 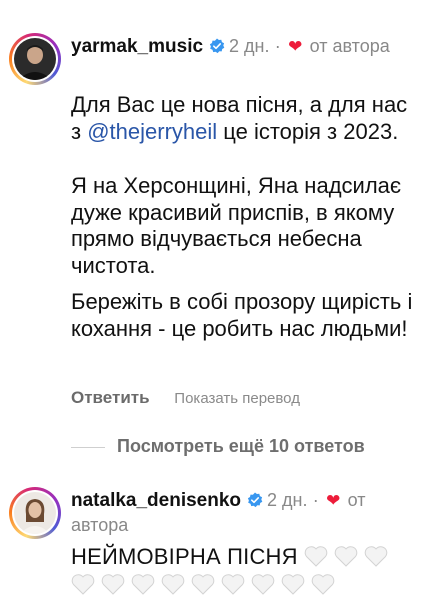 I want to click on comment-header: yarmak_music 2 дн. · ❤ от автора, so click(x=245, y=46).